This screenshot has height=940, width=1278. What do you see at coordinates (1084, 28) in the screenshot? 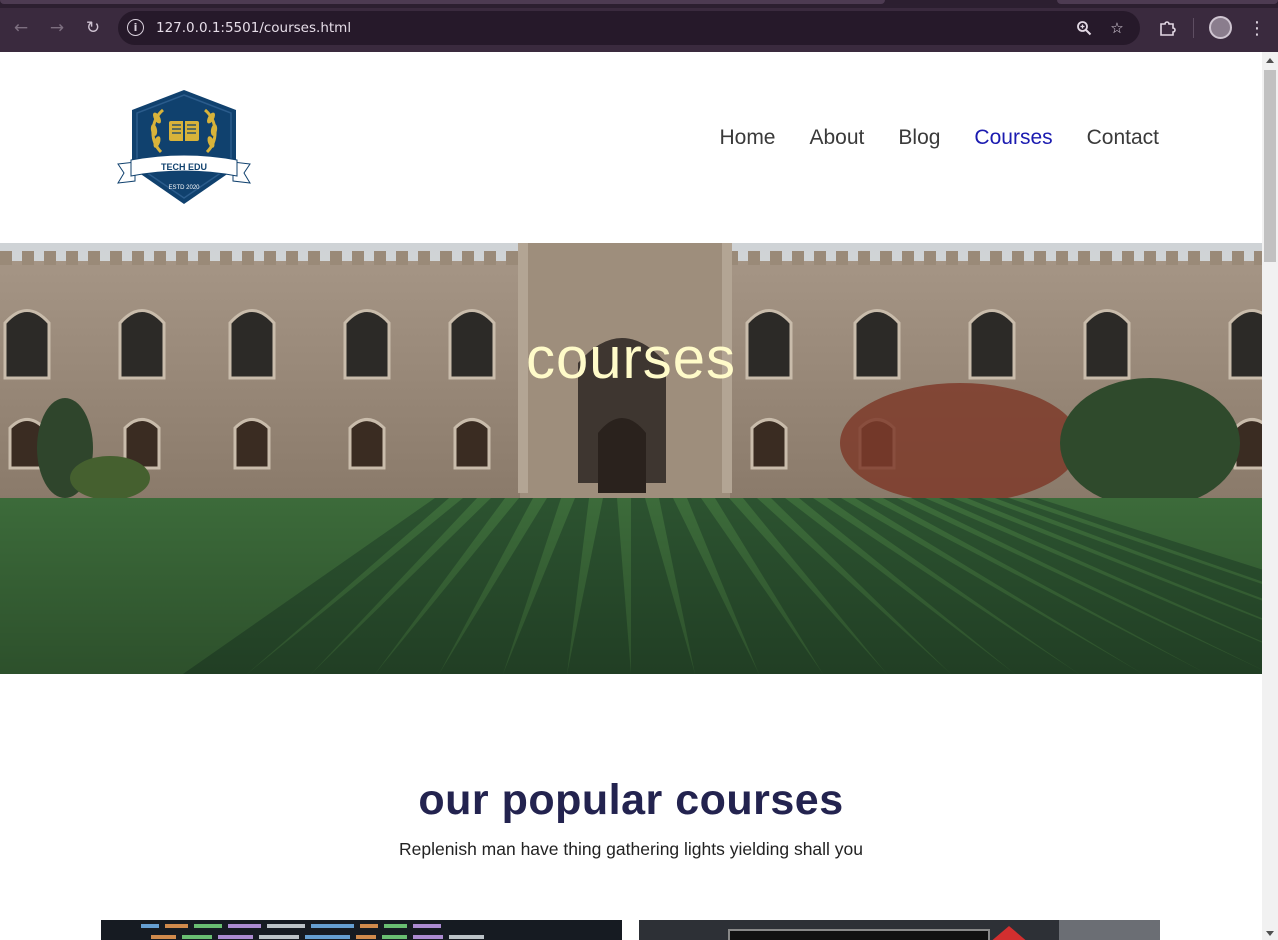
I see `zoom-icon` at bounding box center [1084, 28].